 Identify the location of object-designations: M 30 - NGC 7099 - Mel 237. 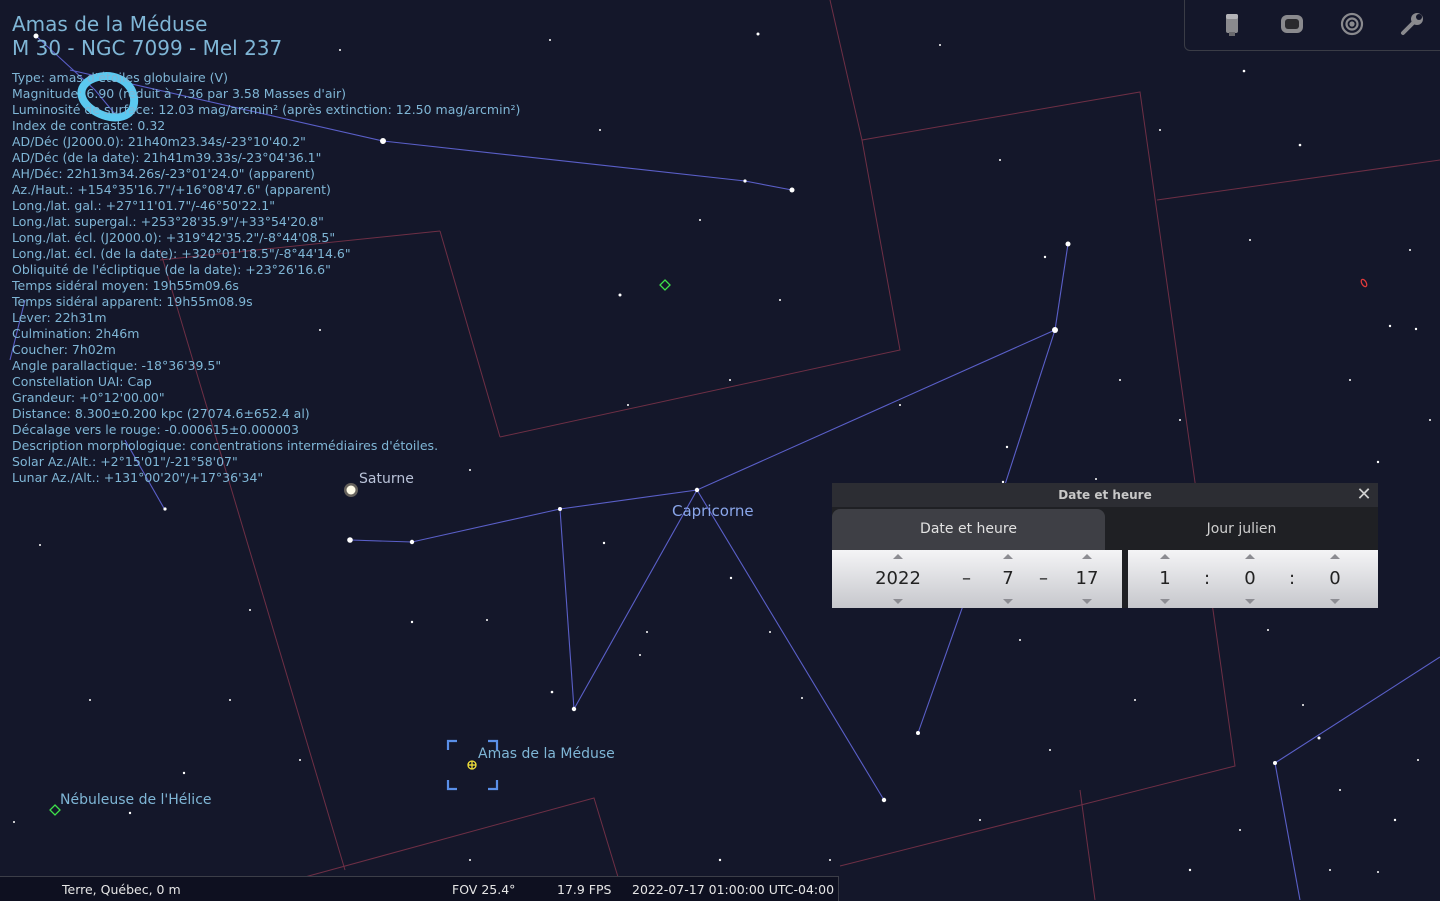
(147, 48).